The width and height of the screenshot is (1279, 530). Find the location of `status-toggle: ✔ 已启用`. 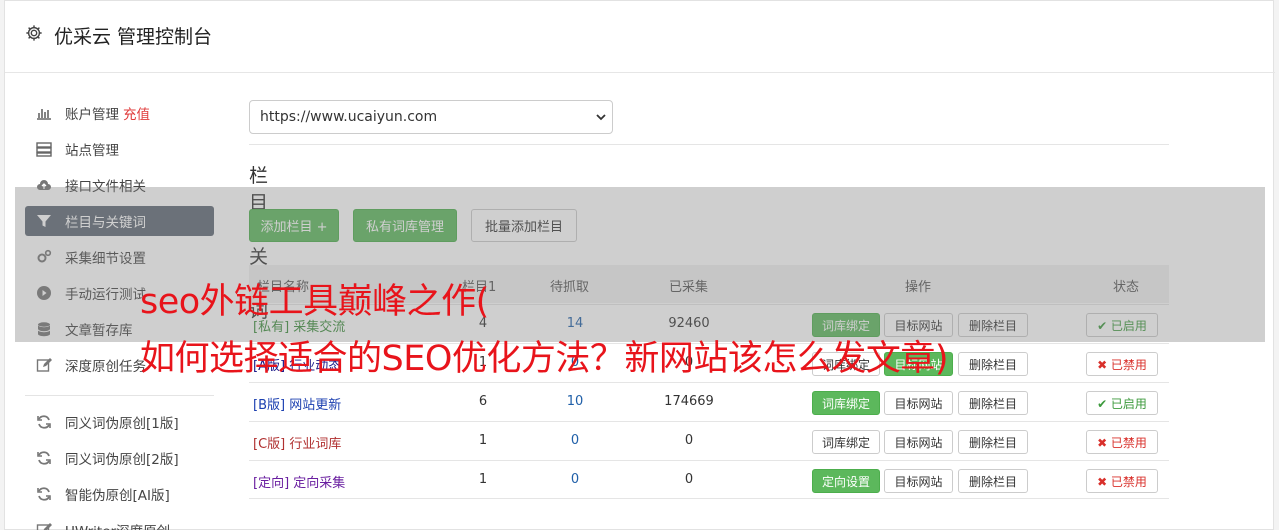

status-toggle: ✔ 已启用 is located at coordinates (1122, 403).